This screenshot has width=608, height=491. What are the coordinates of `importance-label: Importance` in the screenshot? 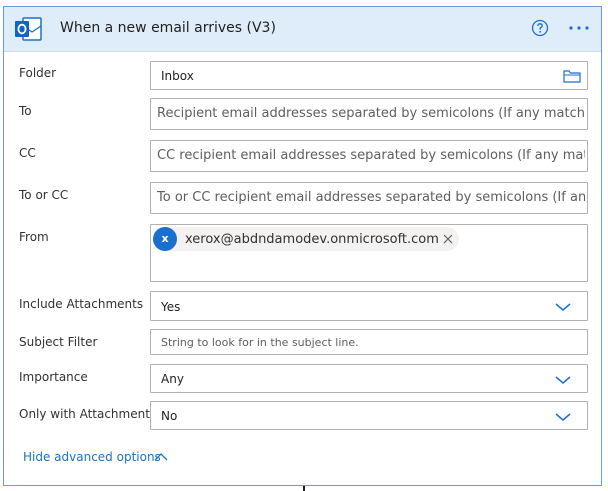 It's located at (53, 377).